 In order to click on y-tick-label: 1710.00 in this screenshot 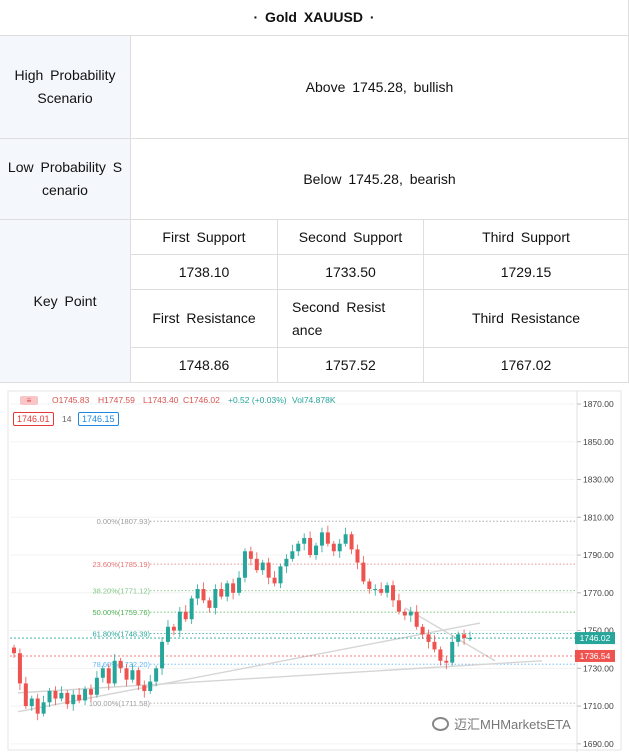, I will do `click(598, 706)`.